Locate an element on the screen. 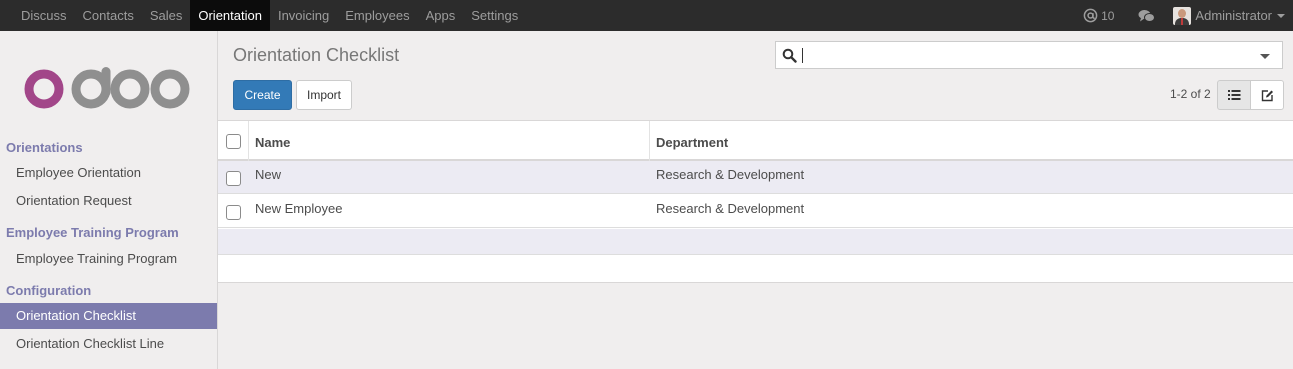 The width and height of the screenshot is (1293, 369). table-row: New Research & Development is located at coordinates (755, 177).